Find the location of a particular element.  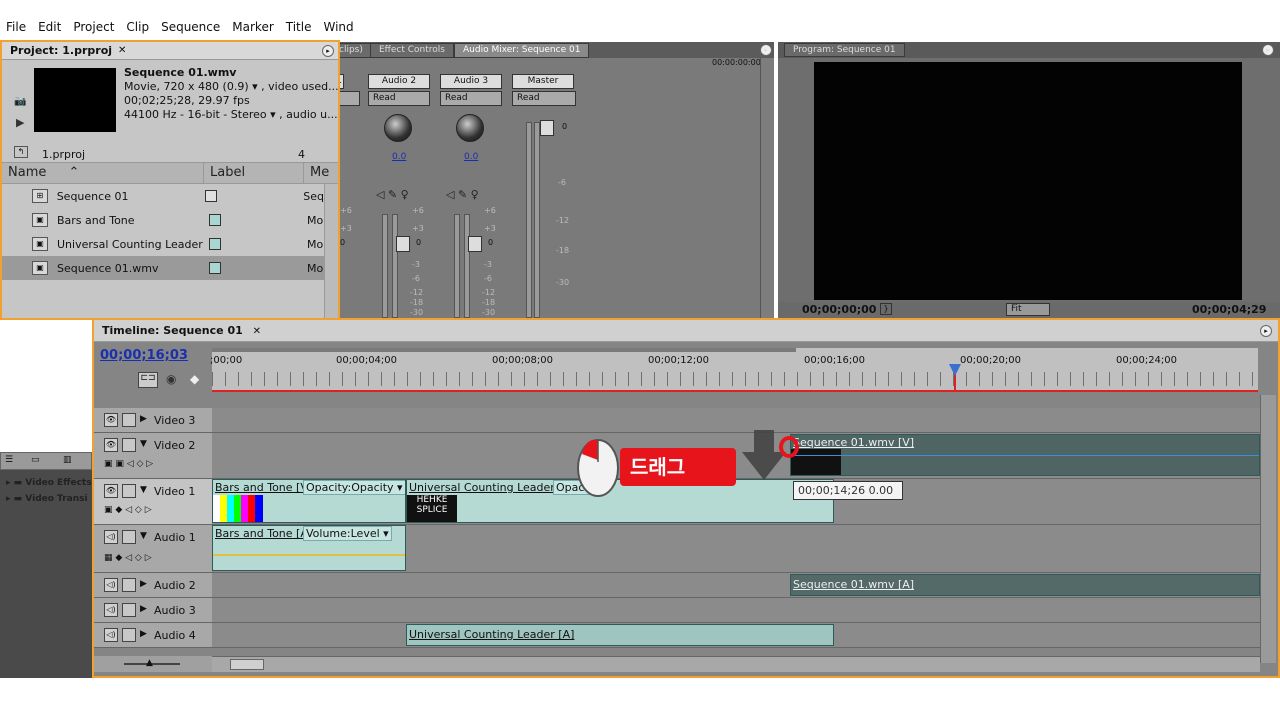

automation-select-master: Read is located at coordinates (544, 98).